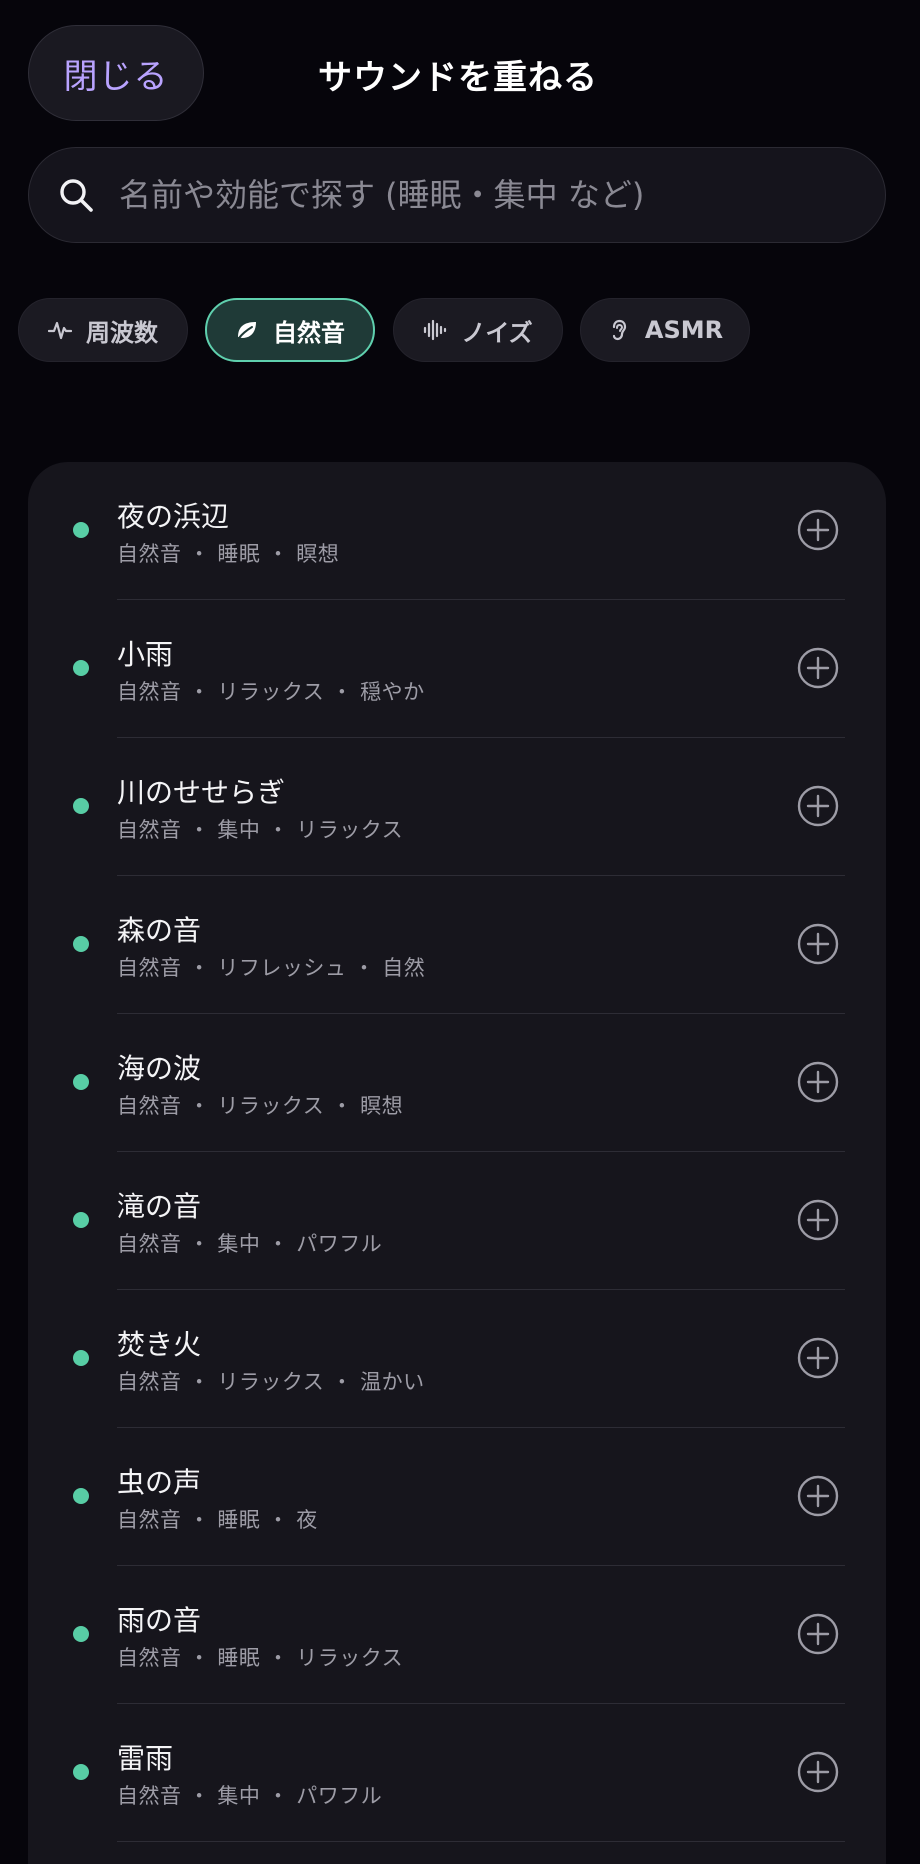  Describe the element at coordinates (159, 1620) in the screenshot. I see `sound-name: 雨の音` at that location.